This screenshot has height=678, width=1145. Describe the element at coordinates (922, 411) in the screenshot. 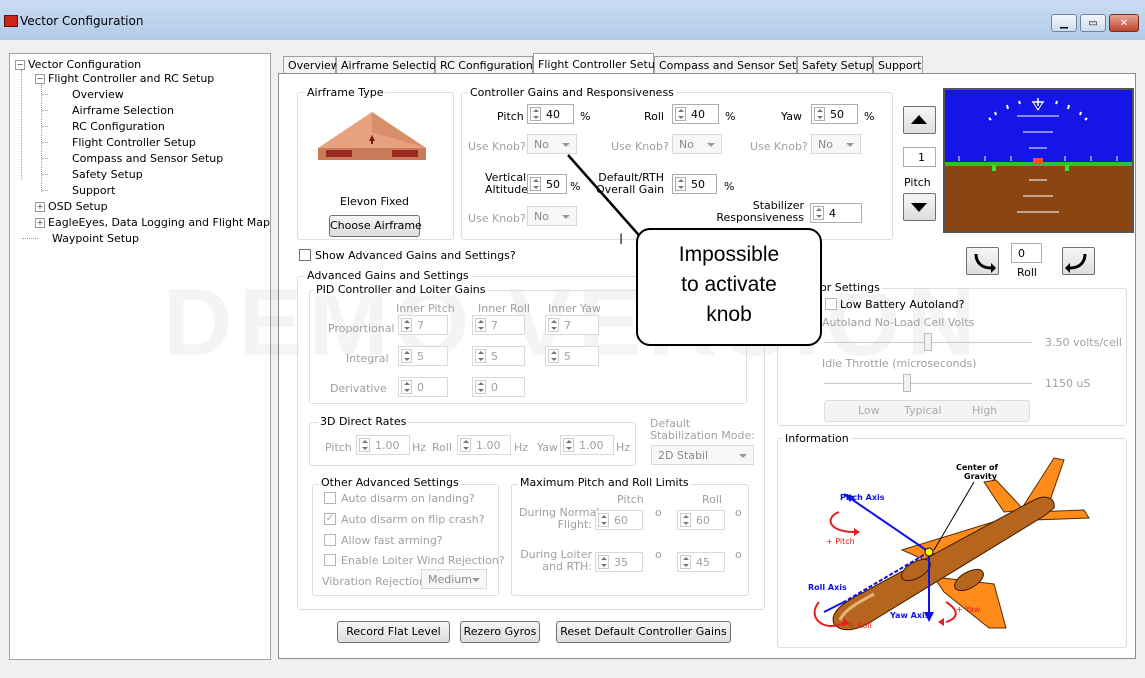

I see `preset-typical-button: Typical` at that location.